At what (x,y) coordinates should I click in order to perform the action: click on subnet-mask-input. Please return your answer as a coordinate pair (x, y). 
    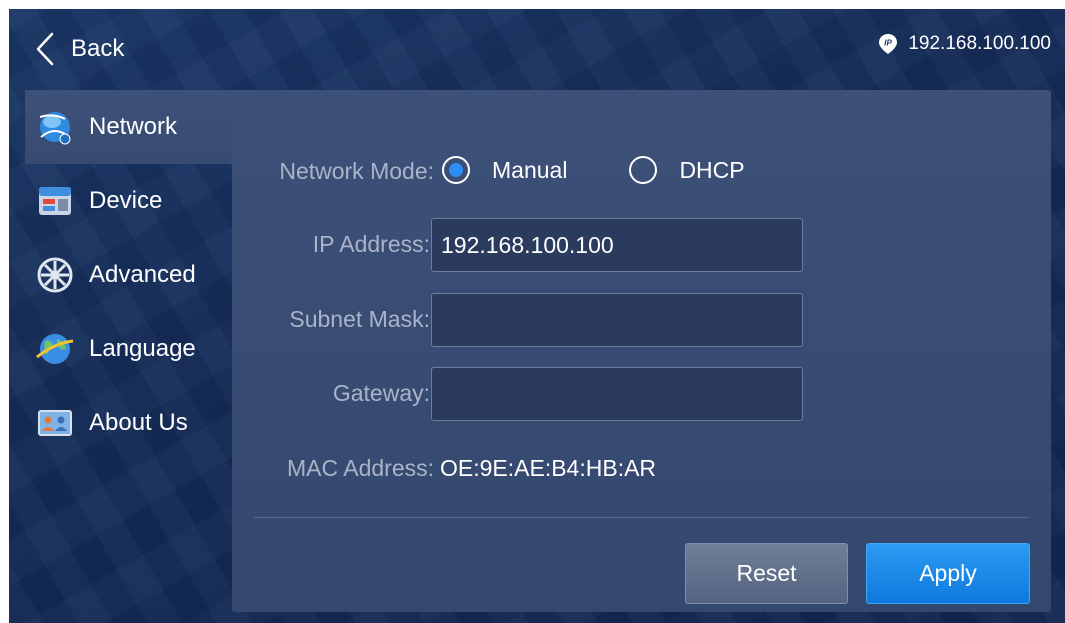
    Looking at the image, I should click on (617, 320).